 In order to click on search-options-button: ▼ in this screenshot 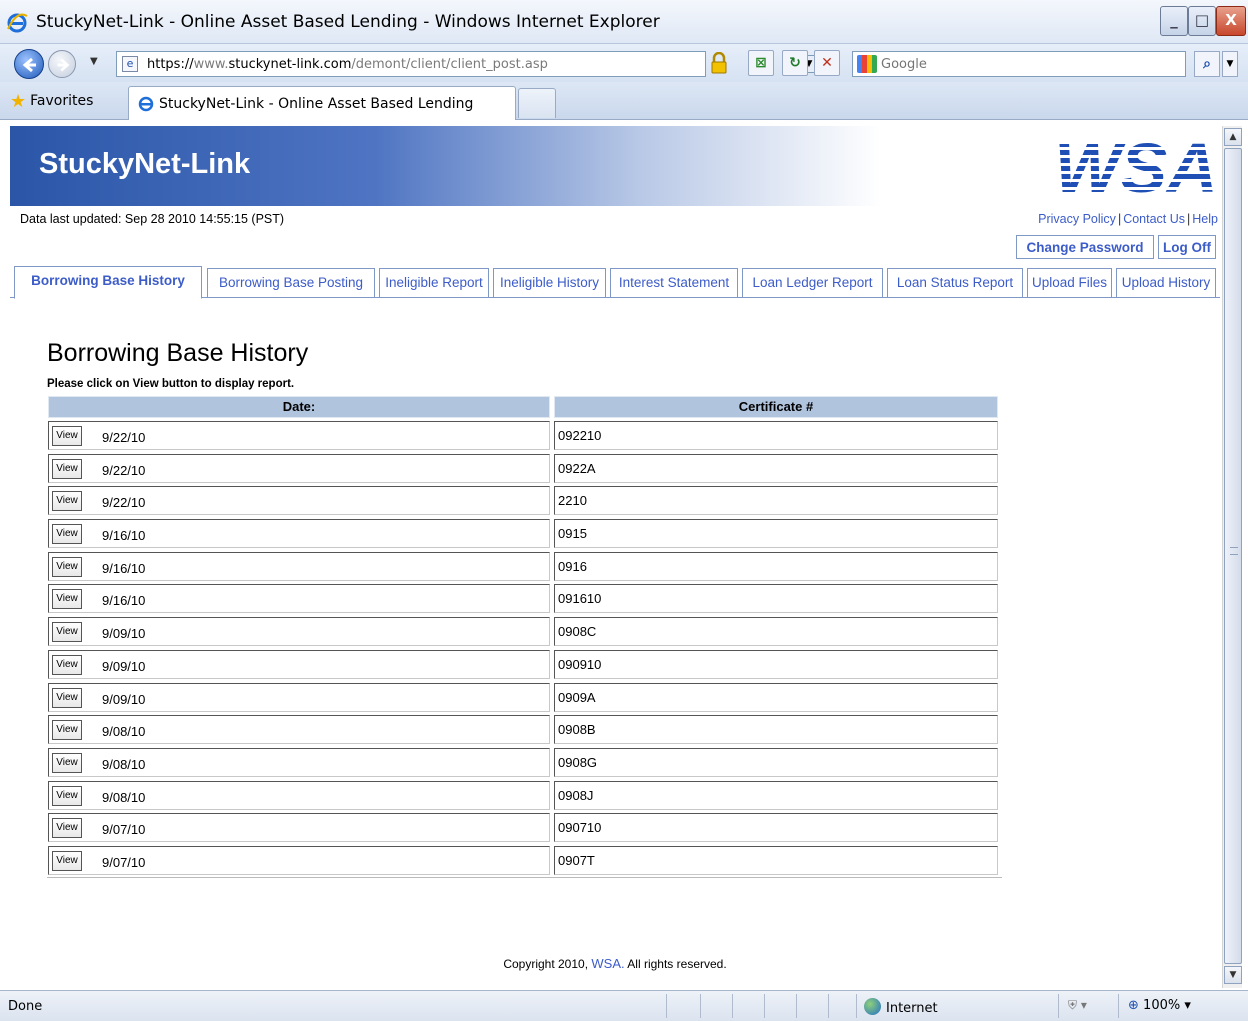, I will do `click(1230, 64)`.